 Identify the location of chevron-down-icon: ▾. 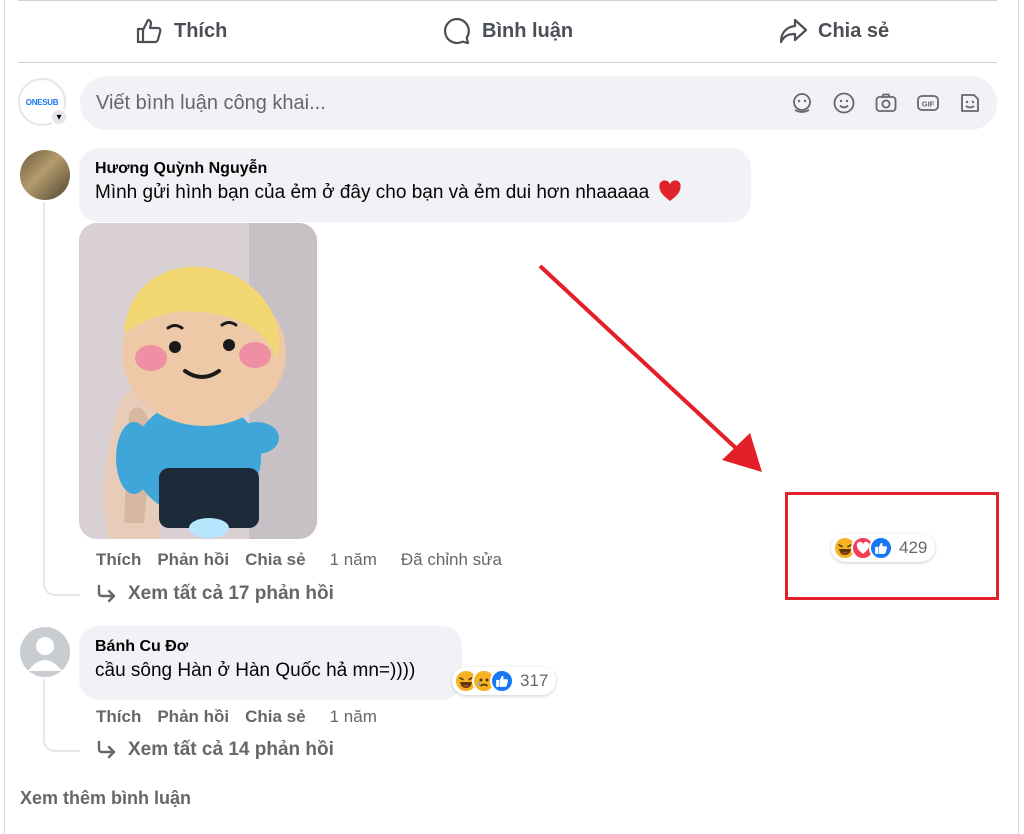
(59, 117).